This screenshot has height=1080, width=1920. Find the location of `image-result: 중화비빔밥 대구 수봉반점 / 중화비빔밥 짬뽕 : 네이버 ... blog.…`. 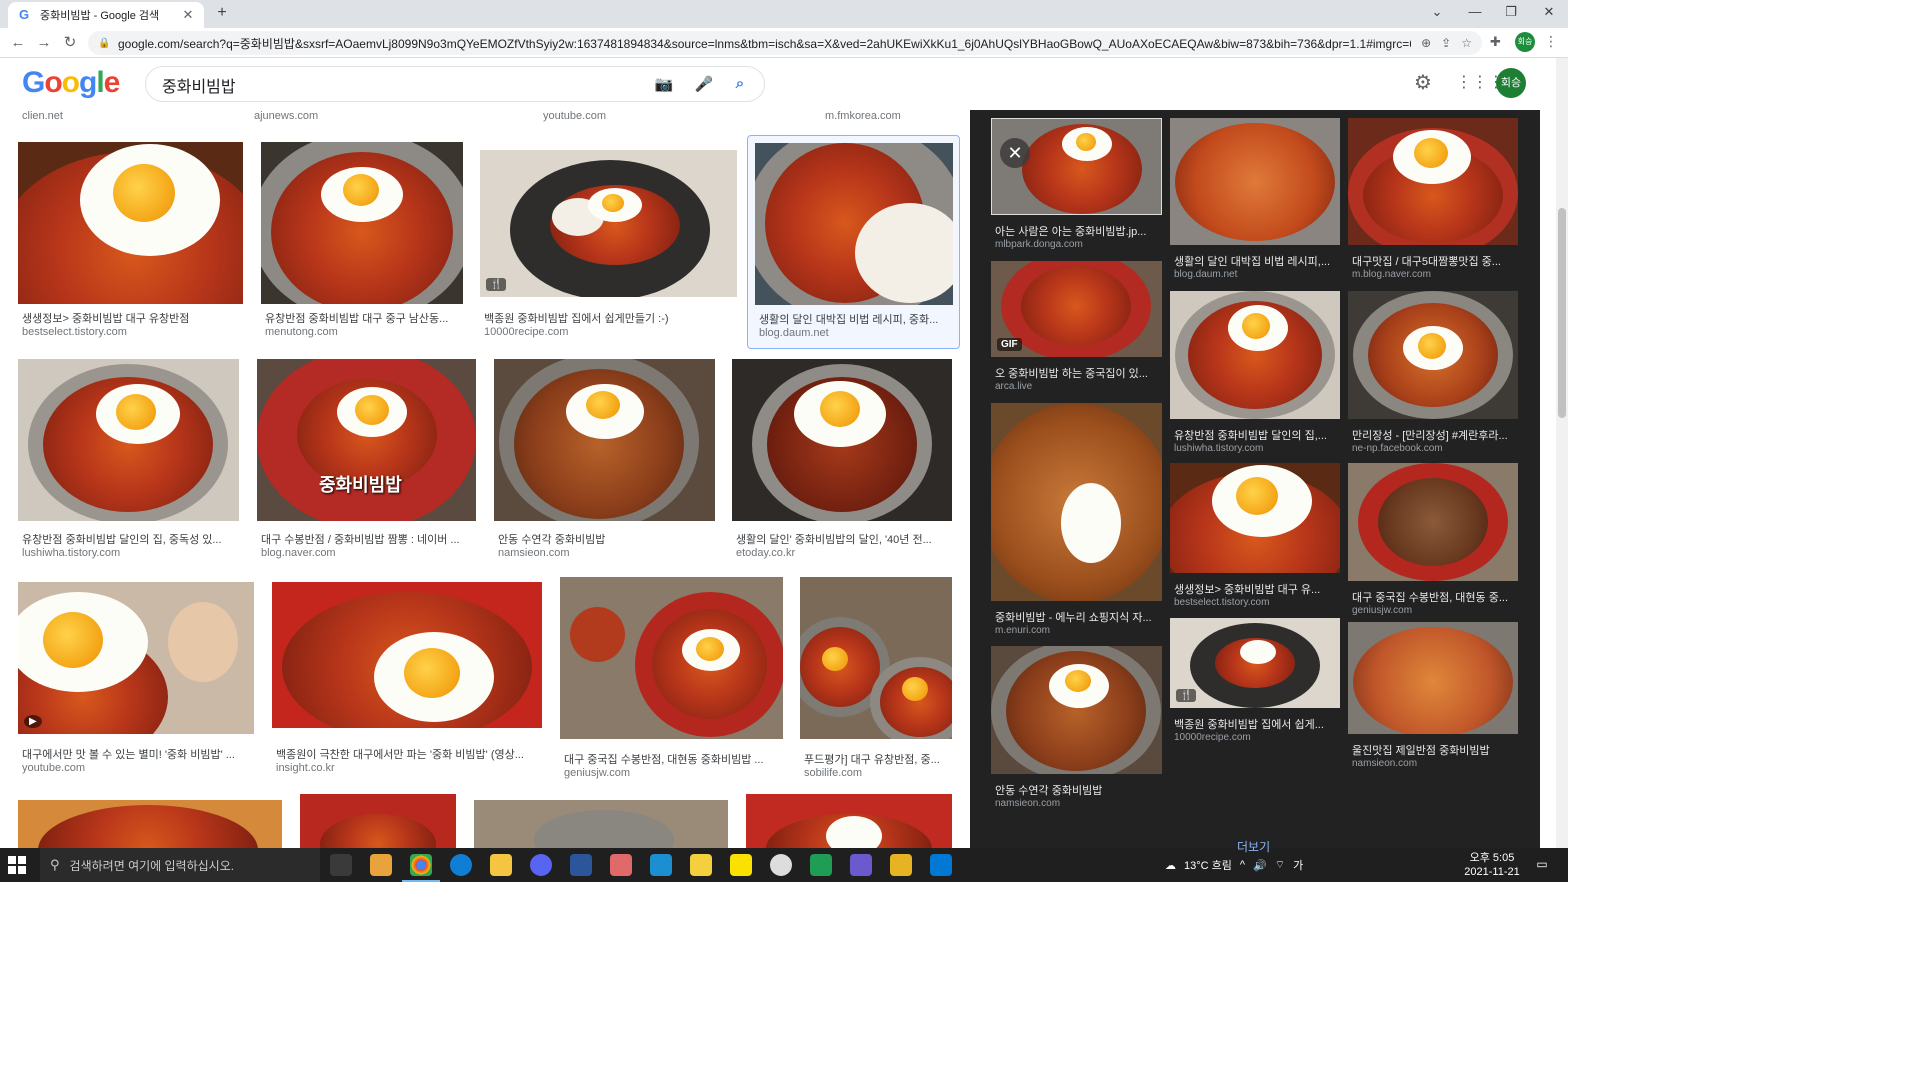

image-result: 중화비빔밥 대구 수봉반점 / 중화비빔밥 짬뽕 : 네이버 ... blog.… is located at coordinates (368, 459).